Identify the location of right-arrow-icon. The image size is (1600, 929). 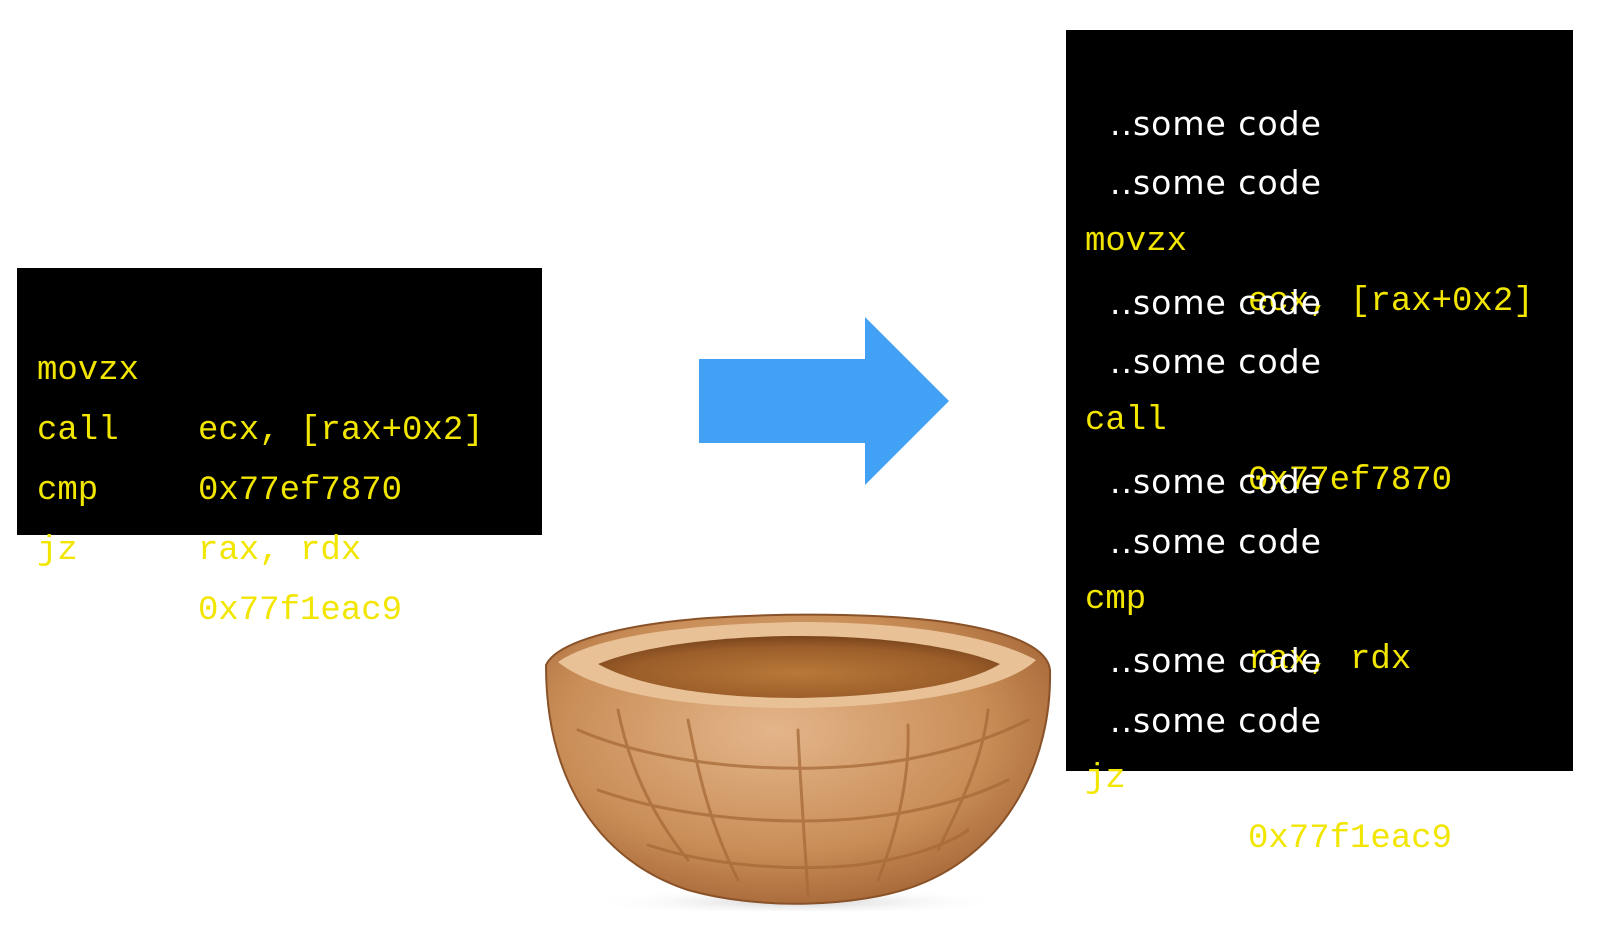
(824, 401).